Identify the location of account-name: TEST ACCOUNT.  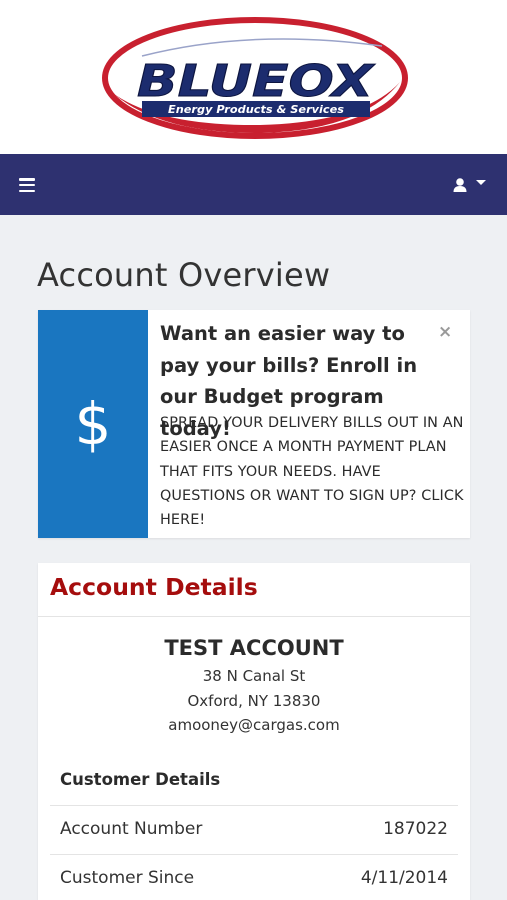
(254, 648).